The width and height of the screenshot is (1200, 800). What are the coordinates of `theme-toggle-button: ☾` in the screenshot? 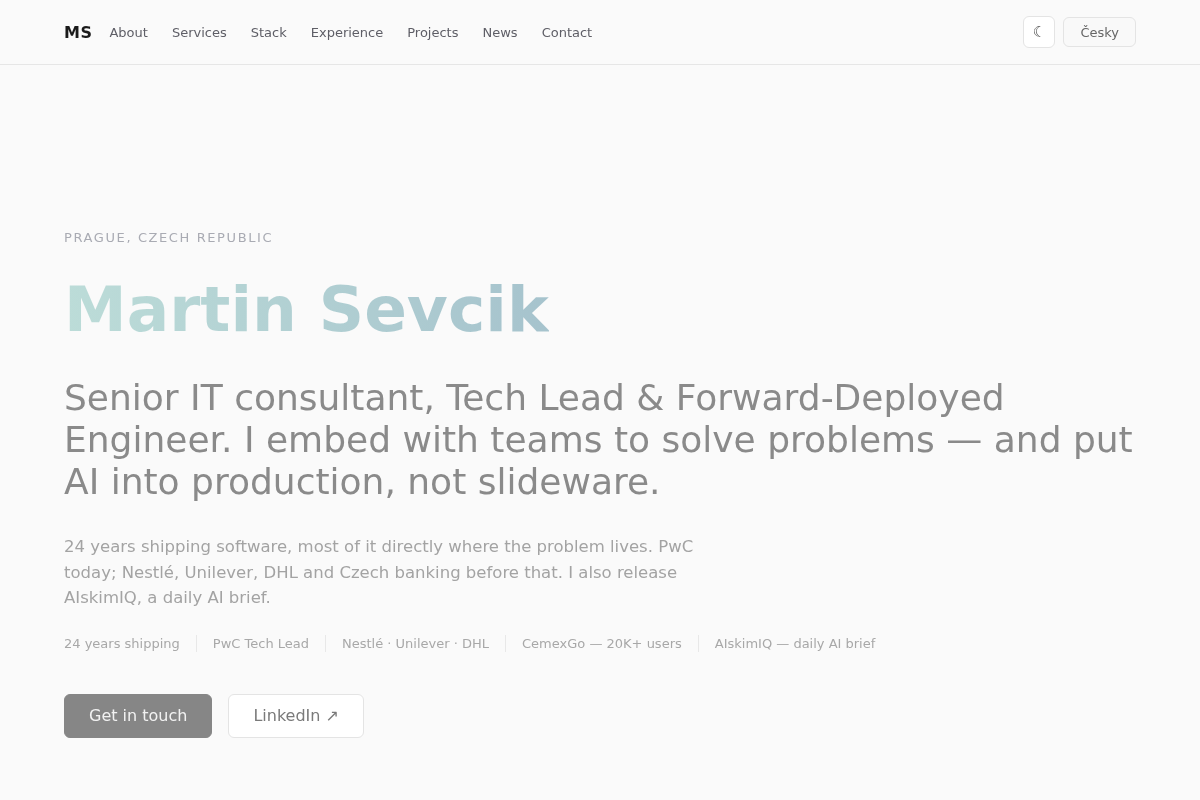 It's located at (1039, 32).